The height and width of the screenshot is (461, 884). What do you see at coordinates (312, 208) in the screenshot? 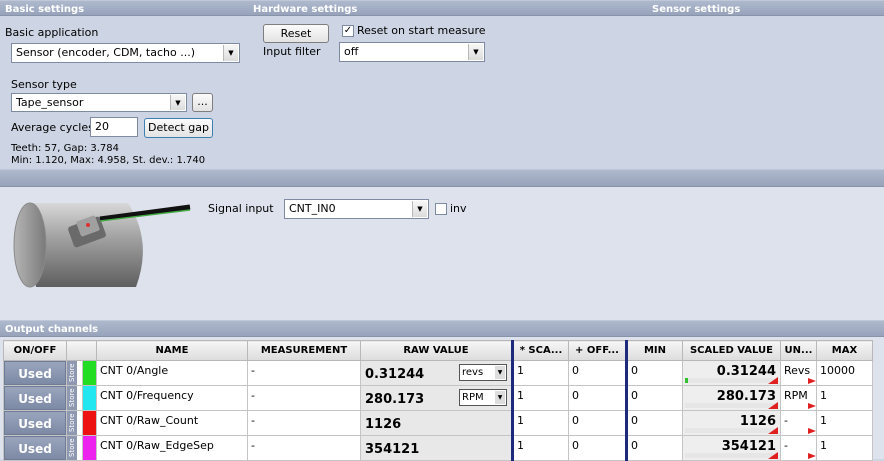
I see `signal-input-value: CNT_IN0` at bounding box center [312, 208].